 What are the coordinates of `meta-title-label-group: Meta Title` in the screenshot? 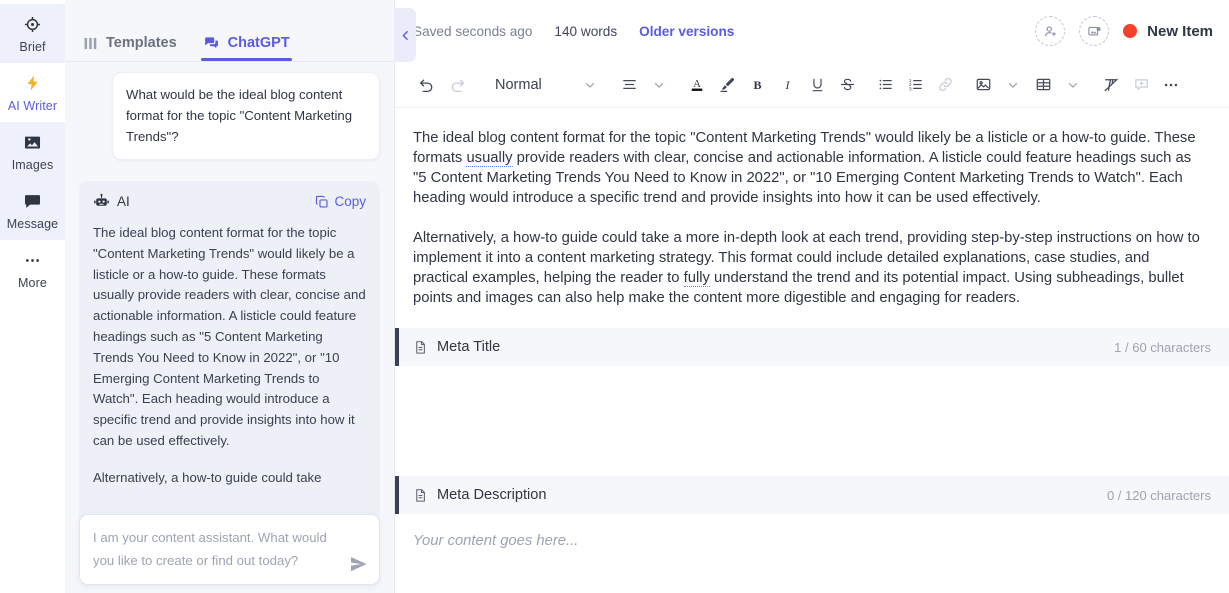 It's located at (456, 347).